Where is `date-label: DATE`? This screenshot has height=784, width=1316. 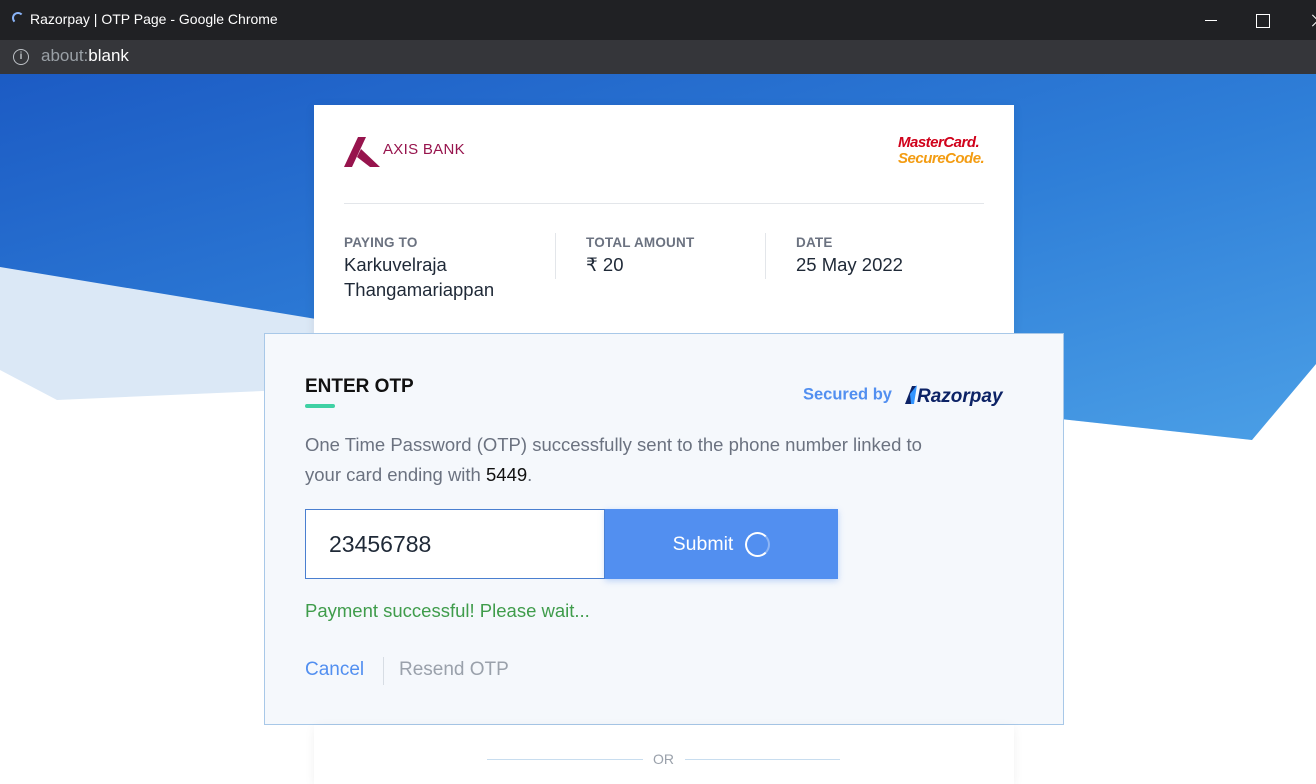 date-label: DATE is located at coordinates (814, 242).